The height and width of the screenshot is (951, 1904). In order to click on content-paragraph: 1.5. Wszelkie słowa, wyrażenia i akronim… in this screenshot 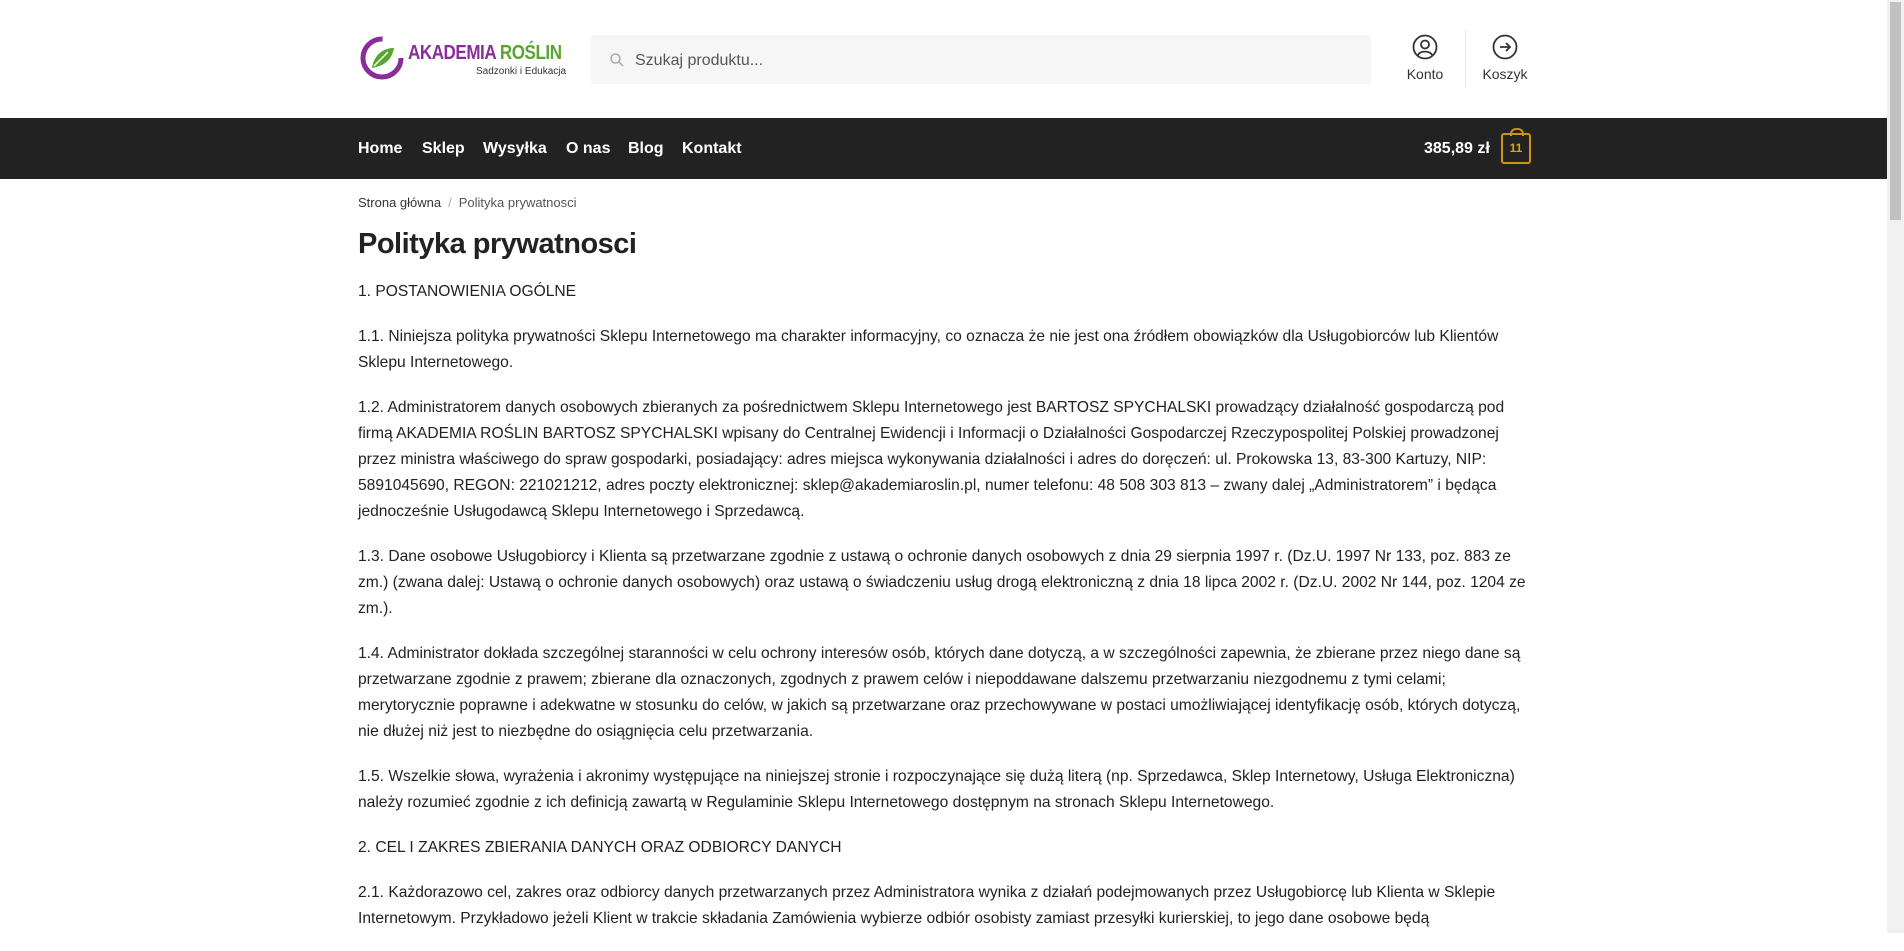, I will do `click(936, 789)`.